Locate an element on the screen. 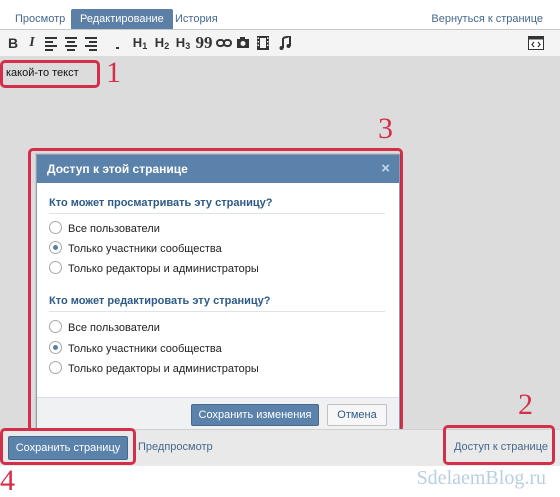  bold-button: B is located at coordinates (13, 43).